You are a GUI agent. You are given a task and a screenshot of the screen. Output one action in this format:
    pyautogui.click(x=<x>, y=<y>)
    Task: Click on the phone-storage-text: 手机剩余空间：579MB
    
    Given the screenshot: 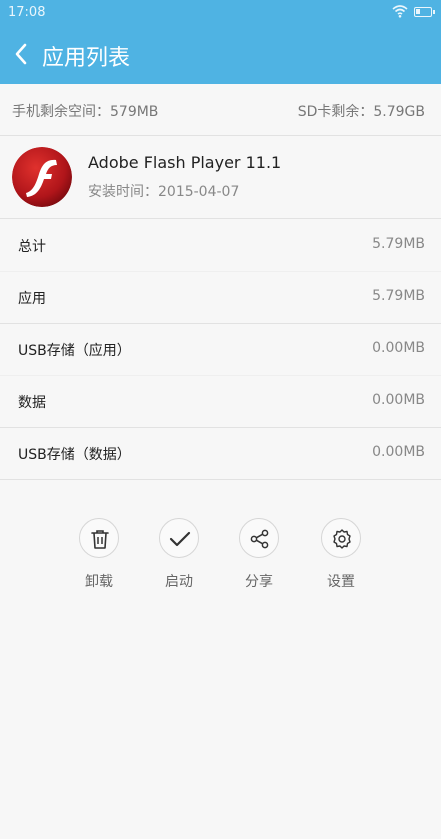 What is the action you would take?
    pyautogui.click(x=85, y=112)
    